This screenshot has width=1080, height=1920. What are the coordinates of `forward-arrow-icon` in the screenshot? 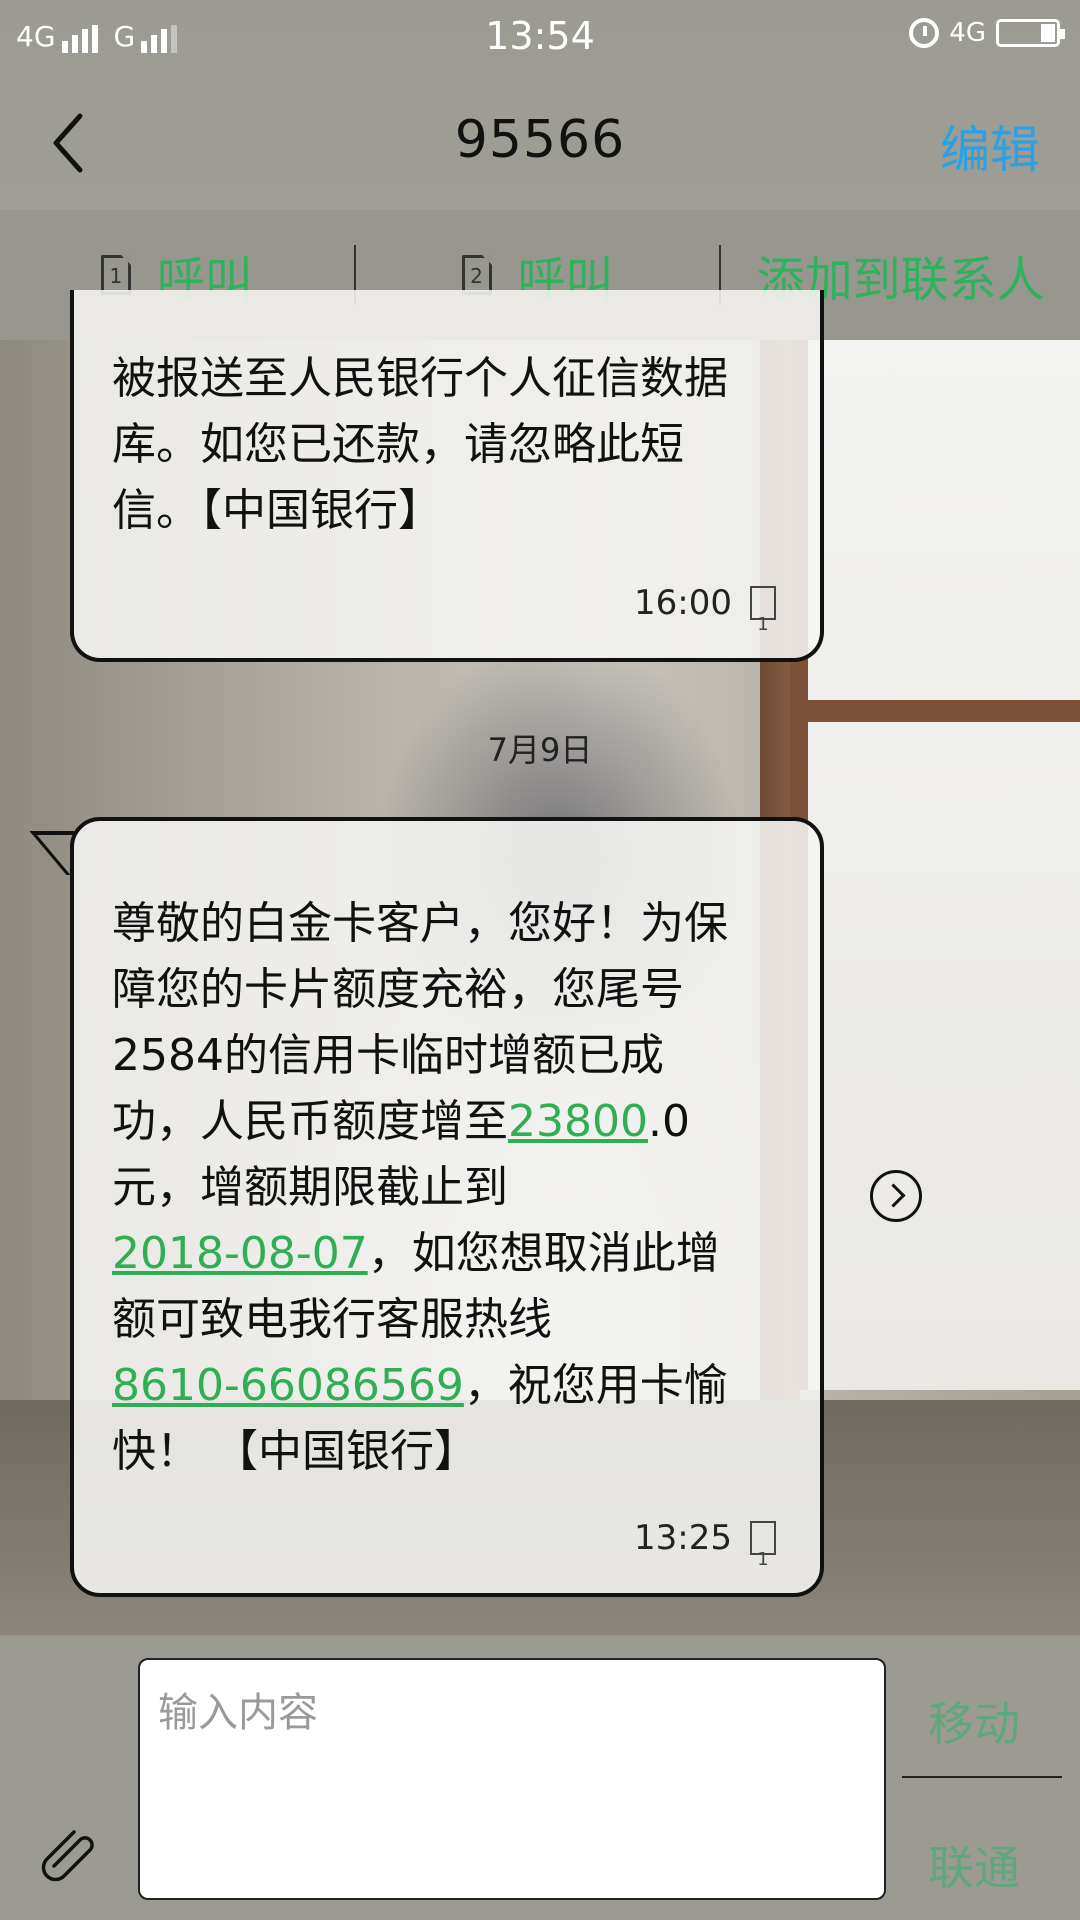 It's located at (896, 1196).